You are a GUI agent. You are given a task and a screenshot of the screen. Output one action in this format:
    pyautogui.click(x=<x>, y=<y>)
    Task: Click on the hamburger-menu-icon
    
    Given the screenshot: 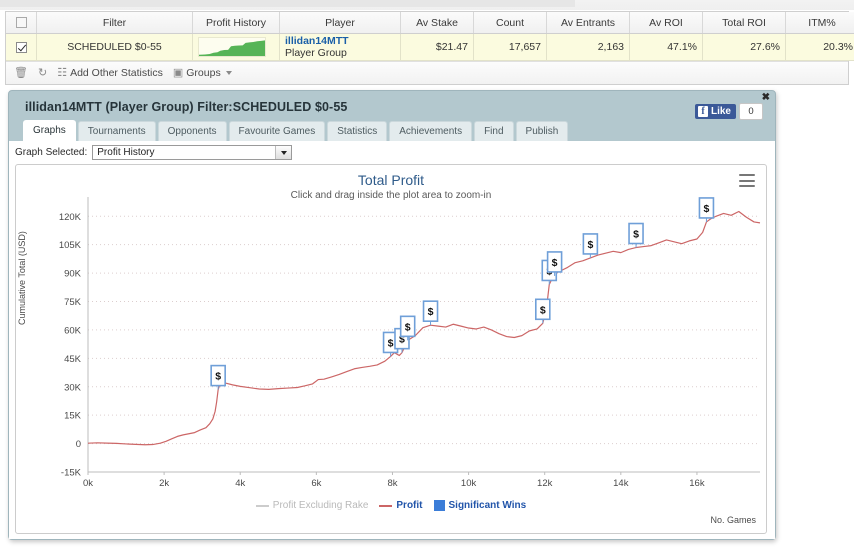 What is the action you would take?
    pyautogui.click(x=747, y=180)
    